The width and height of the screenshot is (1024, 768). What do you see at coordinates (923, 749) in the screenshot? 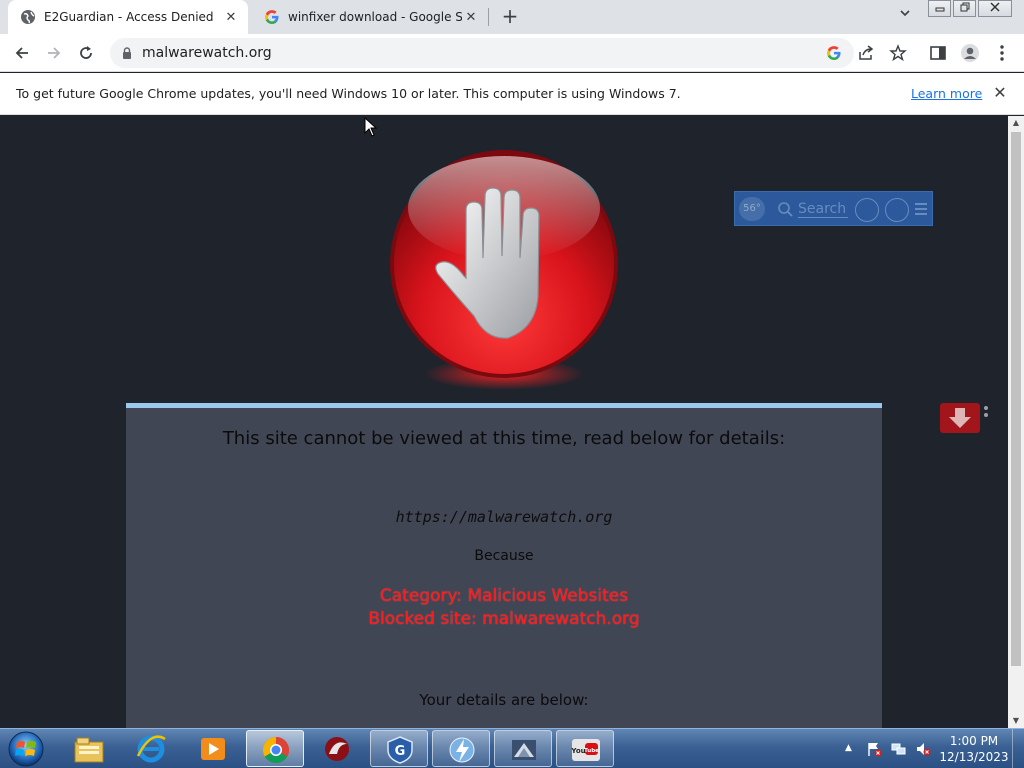
I see `volume-muted-icon` at bounding box center [923, 749].